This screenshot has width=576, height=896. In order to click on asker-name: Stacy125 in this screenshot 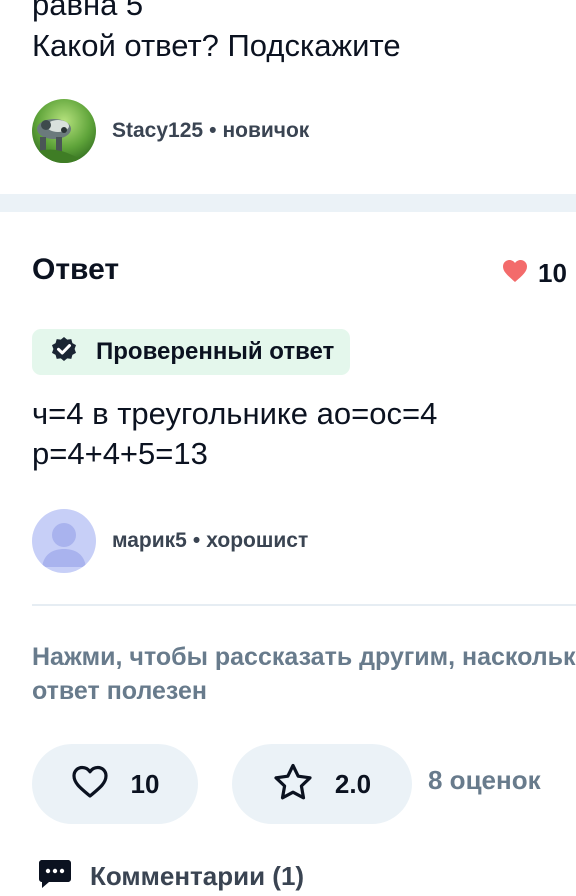, I will do `click(157, 130)`.